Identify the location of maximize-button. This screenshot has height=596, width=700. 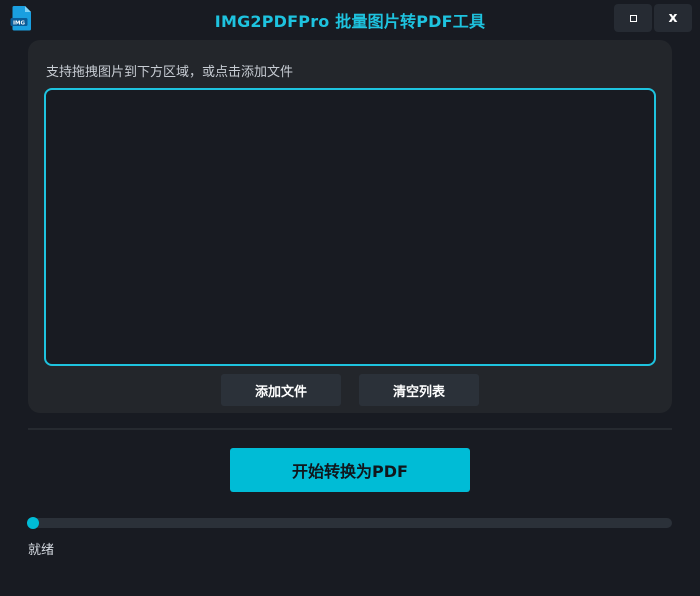
(633, 18).